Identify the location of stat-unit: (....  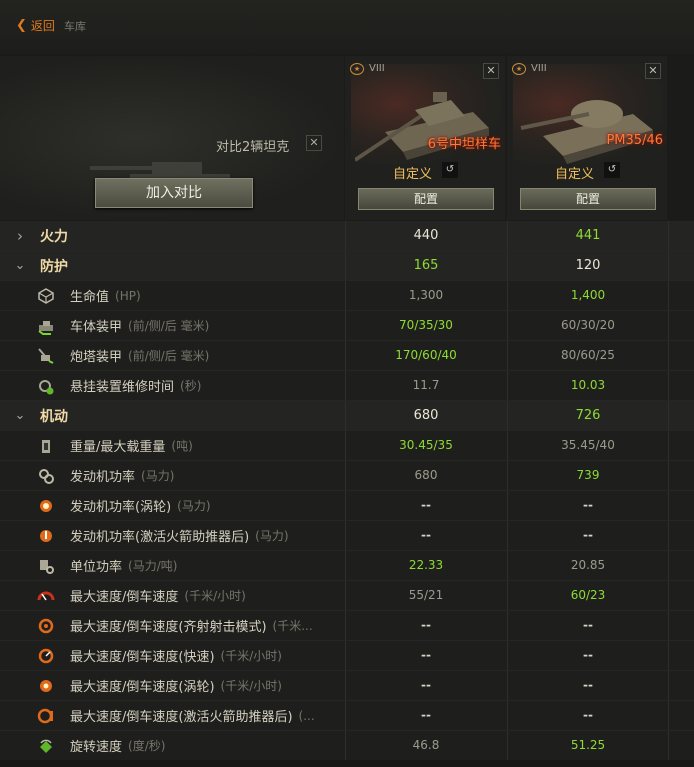
(306, 715).